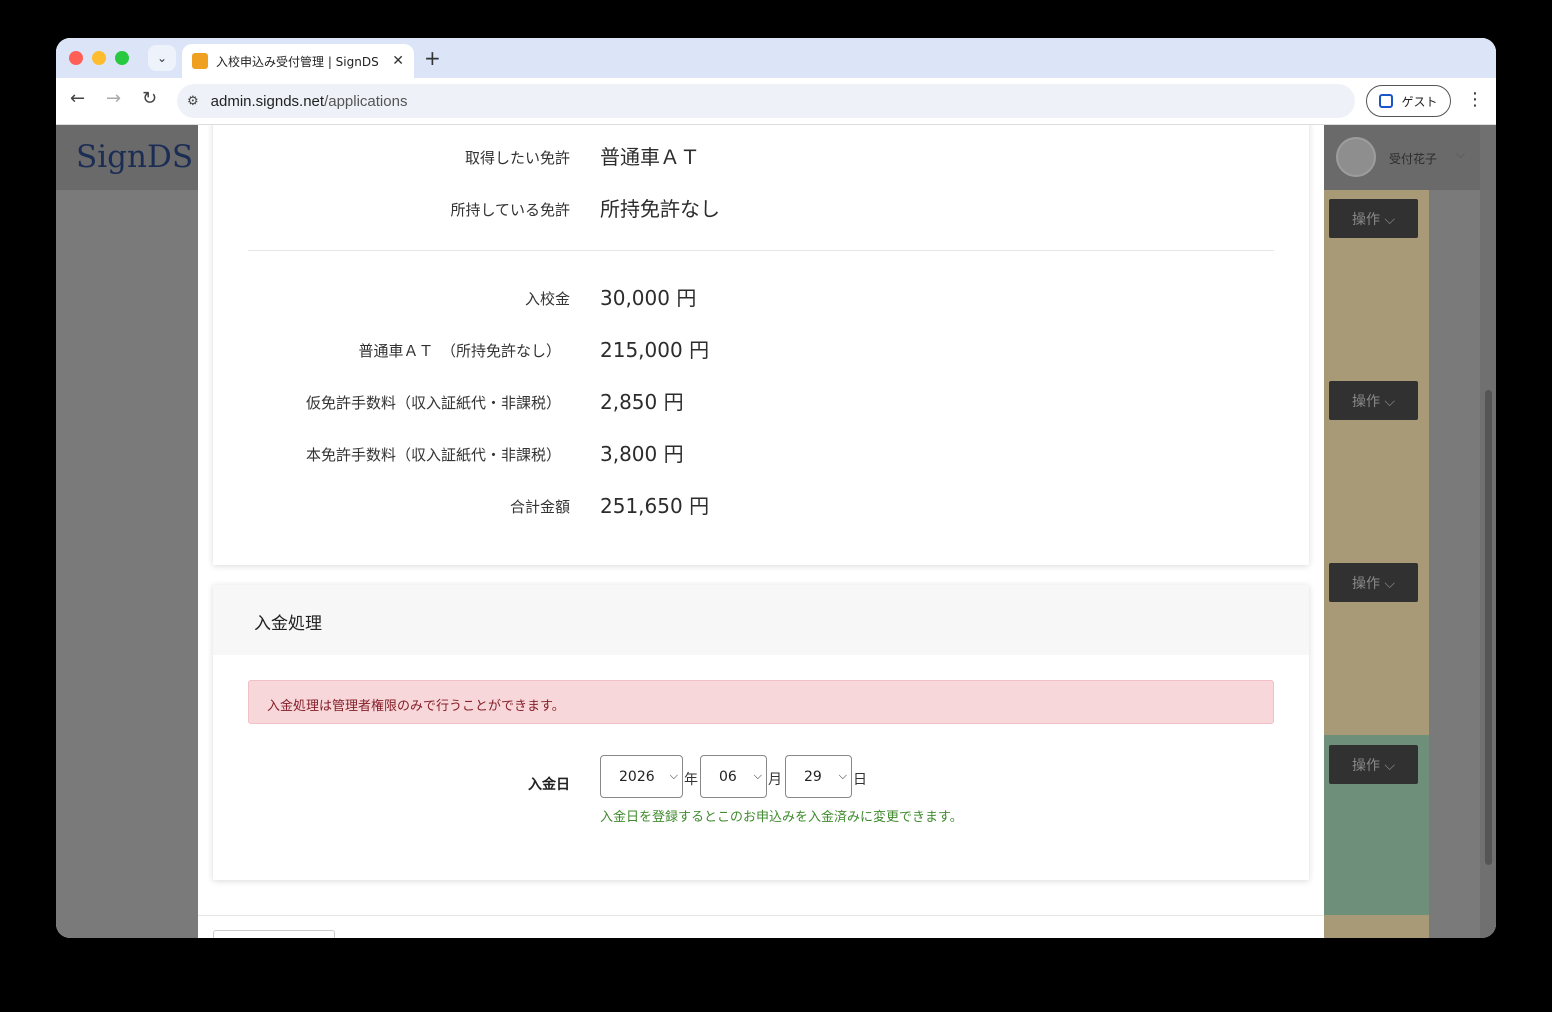 Image resolution: width=1552 pixels, height=1012 pixels. What do you see at coordinates (728, 776) in the screenshot?
I see `month-value: 06` at bounding box center [728, 776].